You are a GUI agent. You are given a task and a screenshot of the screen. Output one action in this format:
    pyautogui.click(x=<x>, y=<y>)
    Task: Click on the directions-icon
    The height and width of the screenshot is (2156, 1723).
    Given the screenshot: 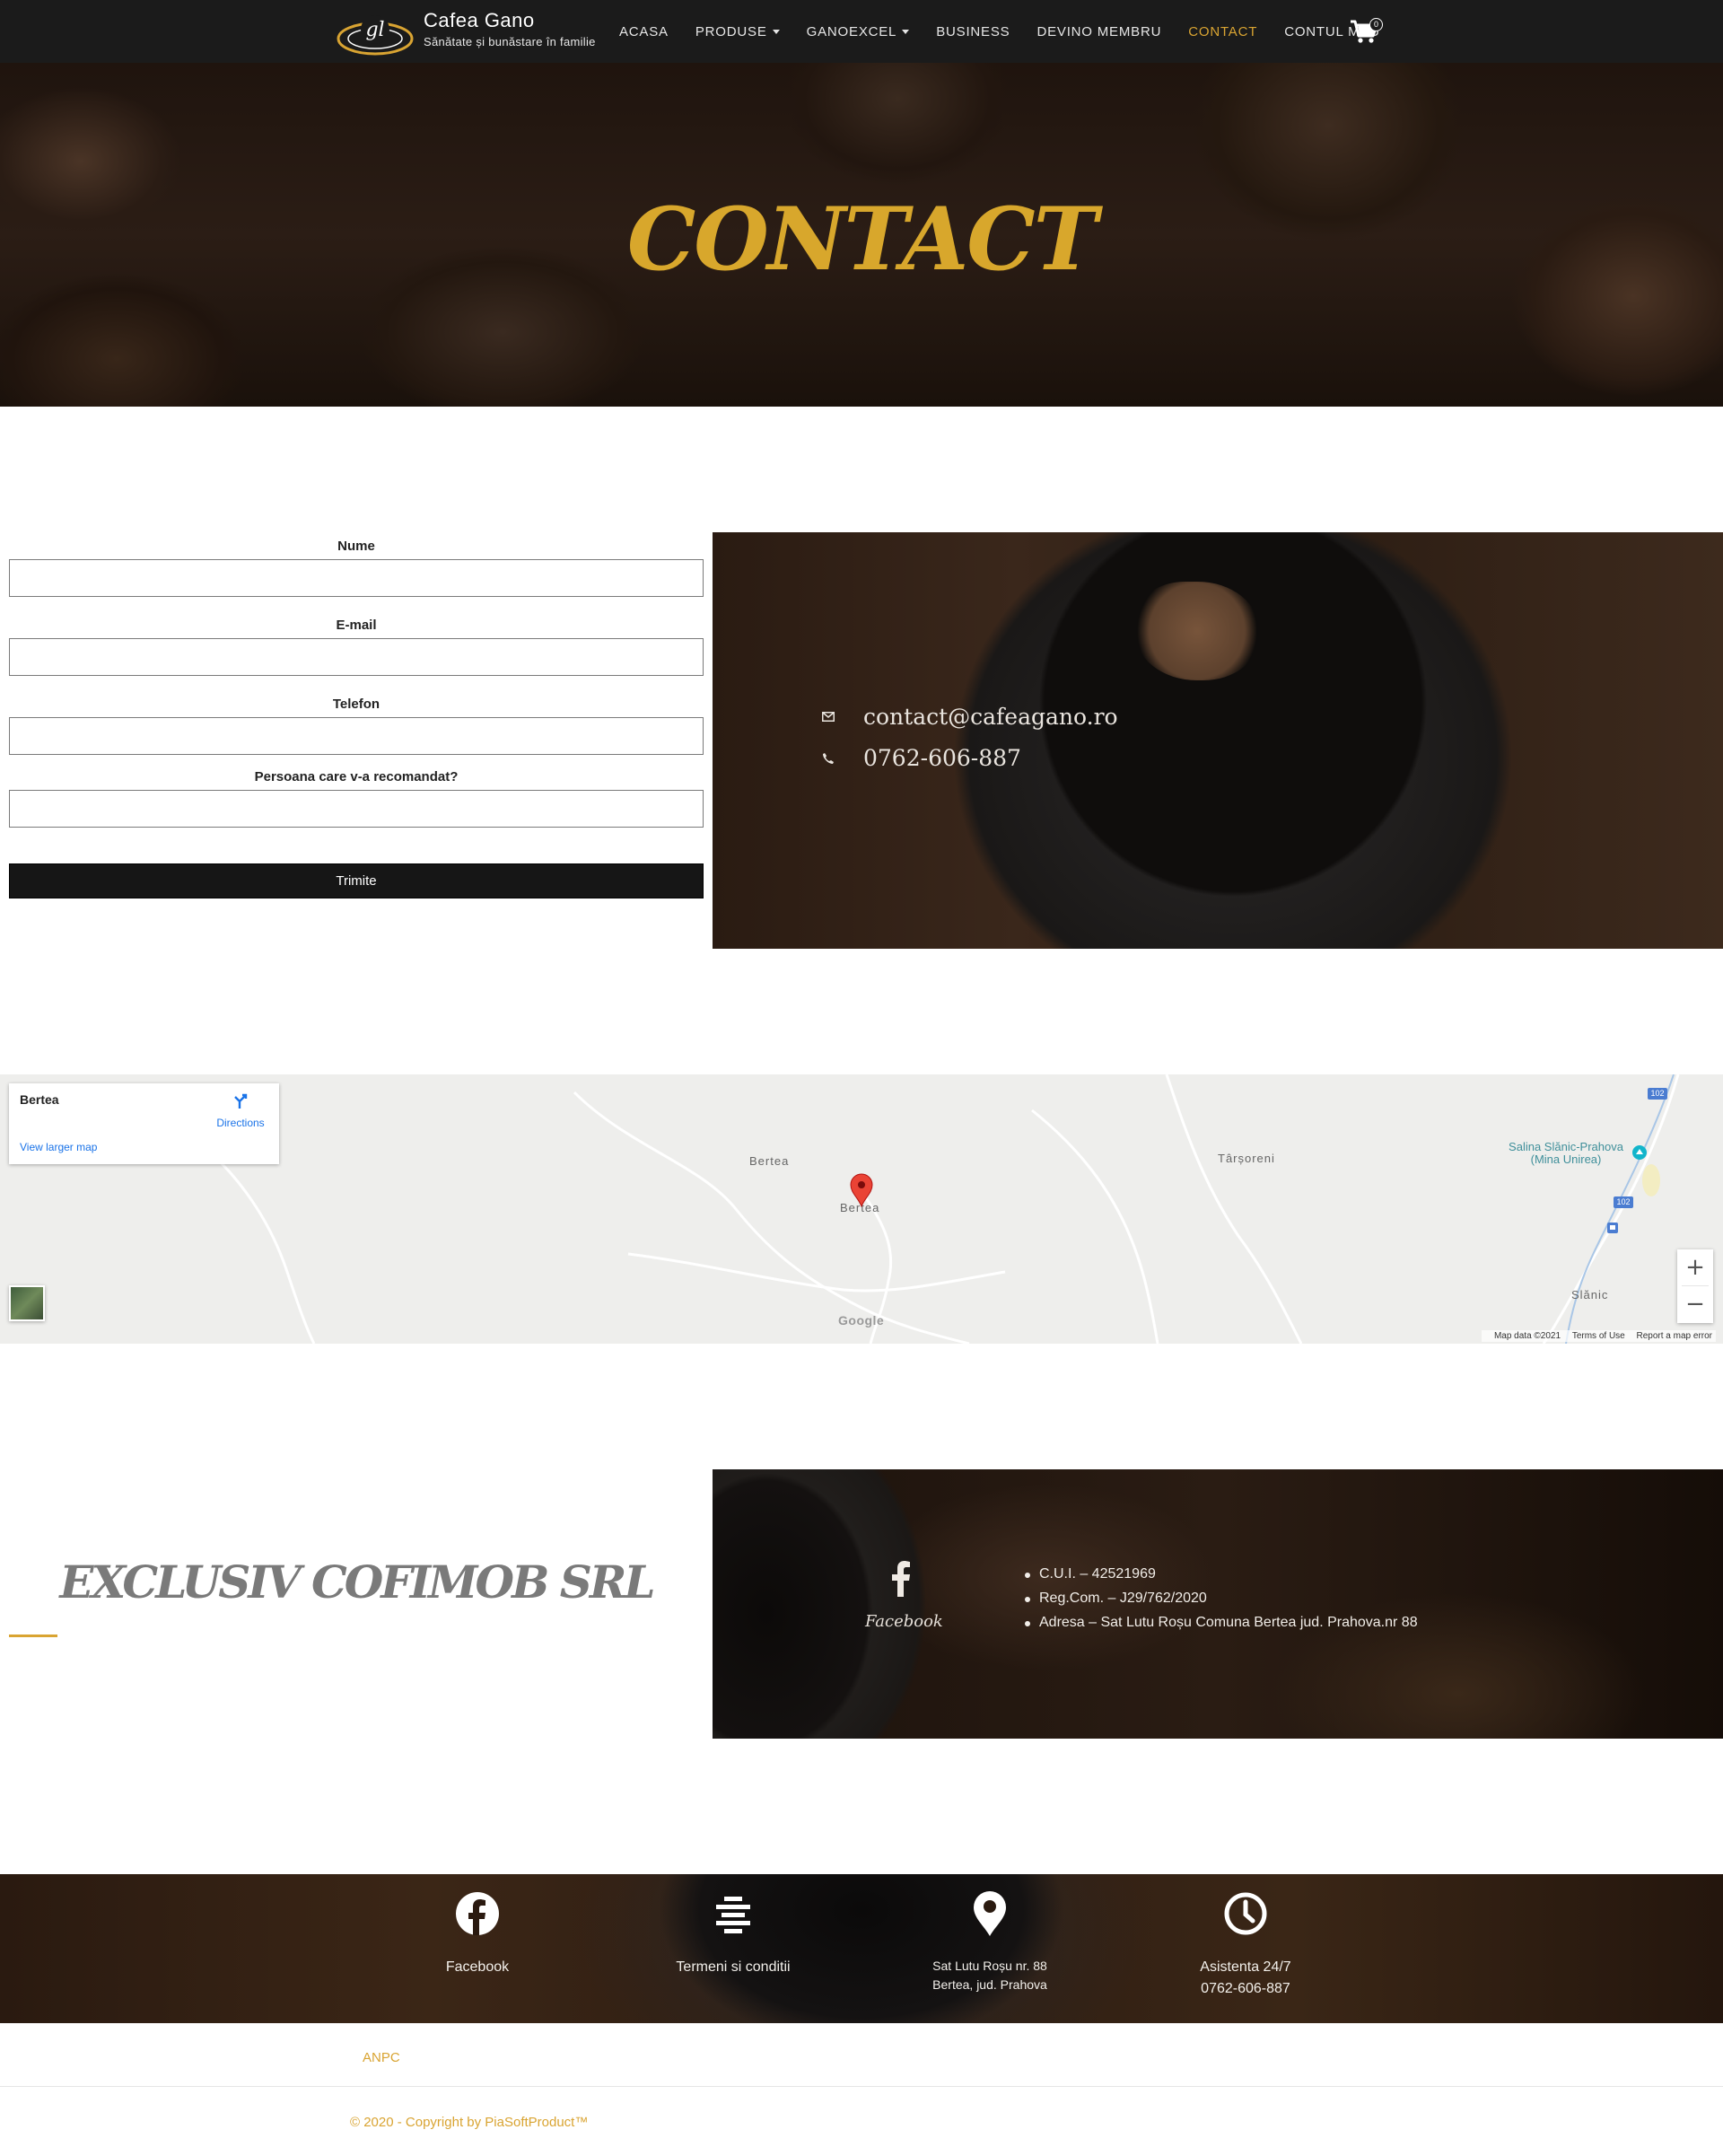 What is the action you would take?
    pyautogui.click(x=241, y=1101)
    